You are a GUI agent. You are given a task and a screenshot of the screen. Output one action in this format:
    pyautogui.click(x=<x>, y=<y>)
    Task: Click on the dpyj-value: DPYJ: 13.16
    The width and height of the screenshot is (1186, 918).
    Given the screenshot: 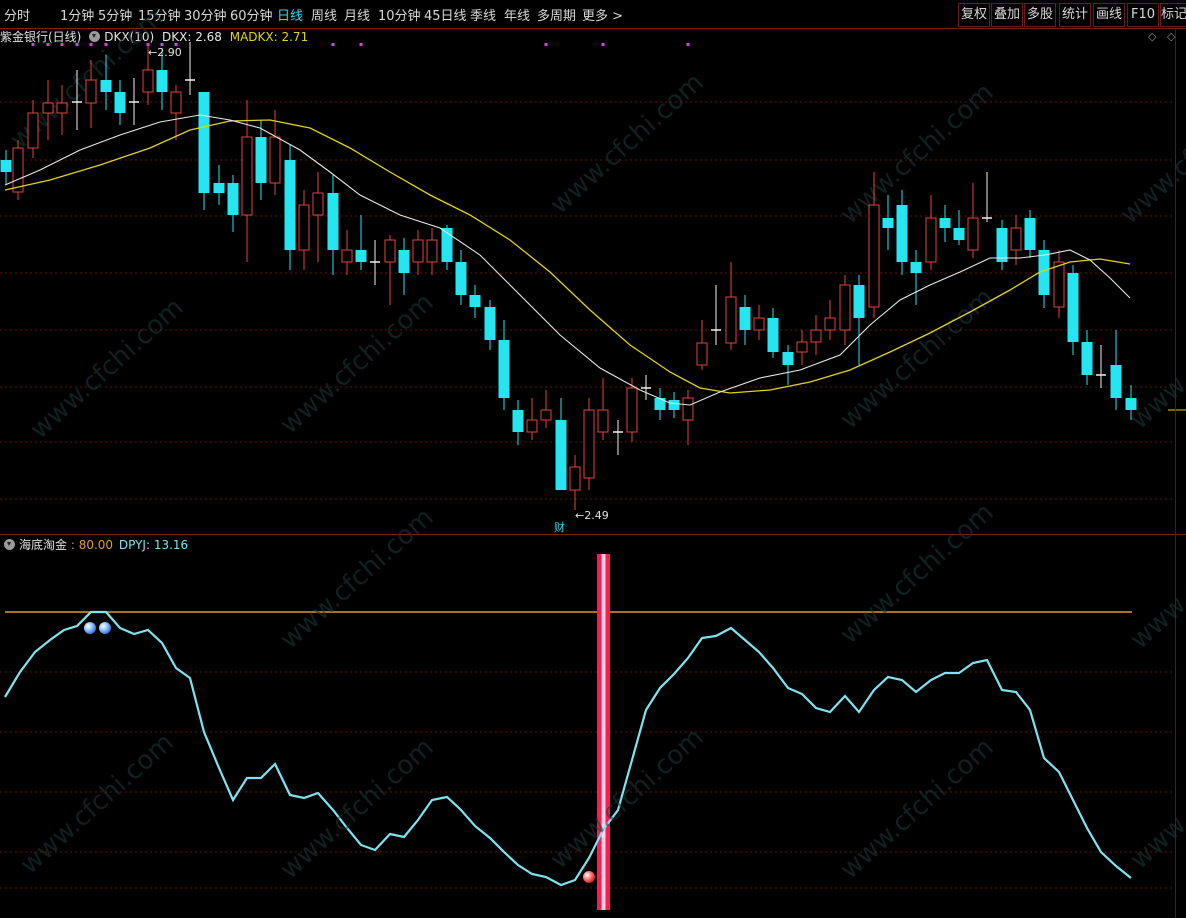 What is the action you would take?
    pyautogui.click(x=153, y=545)
    